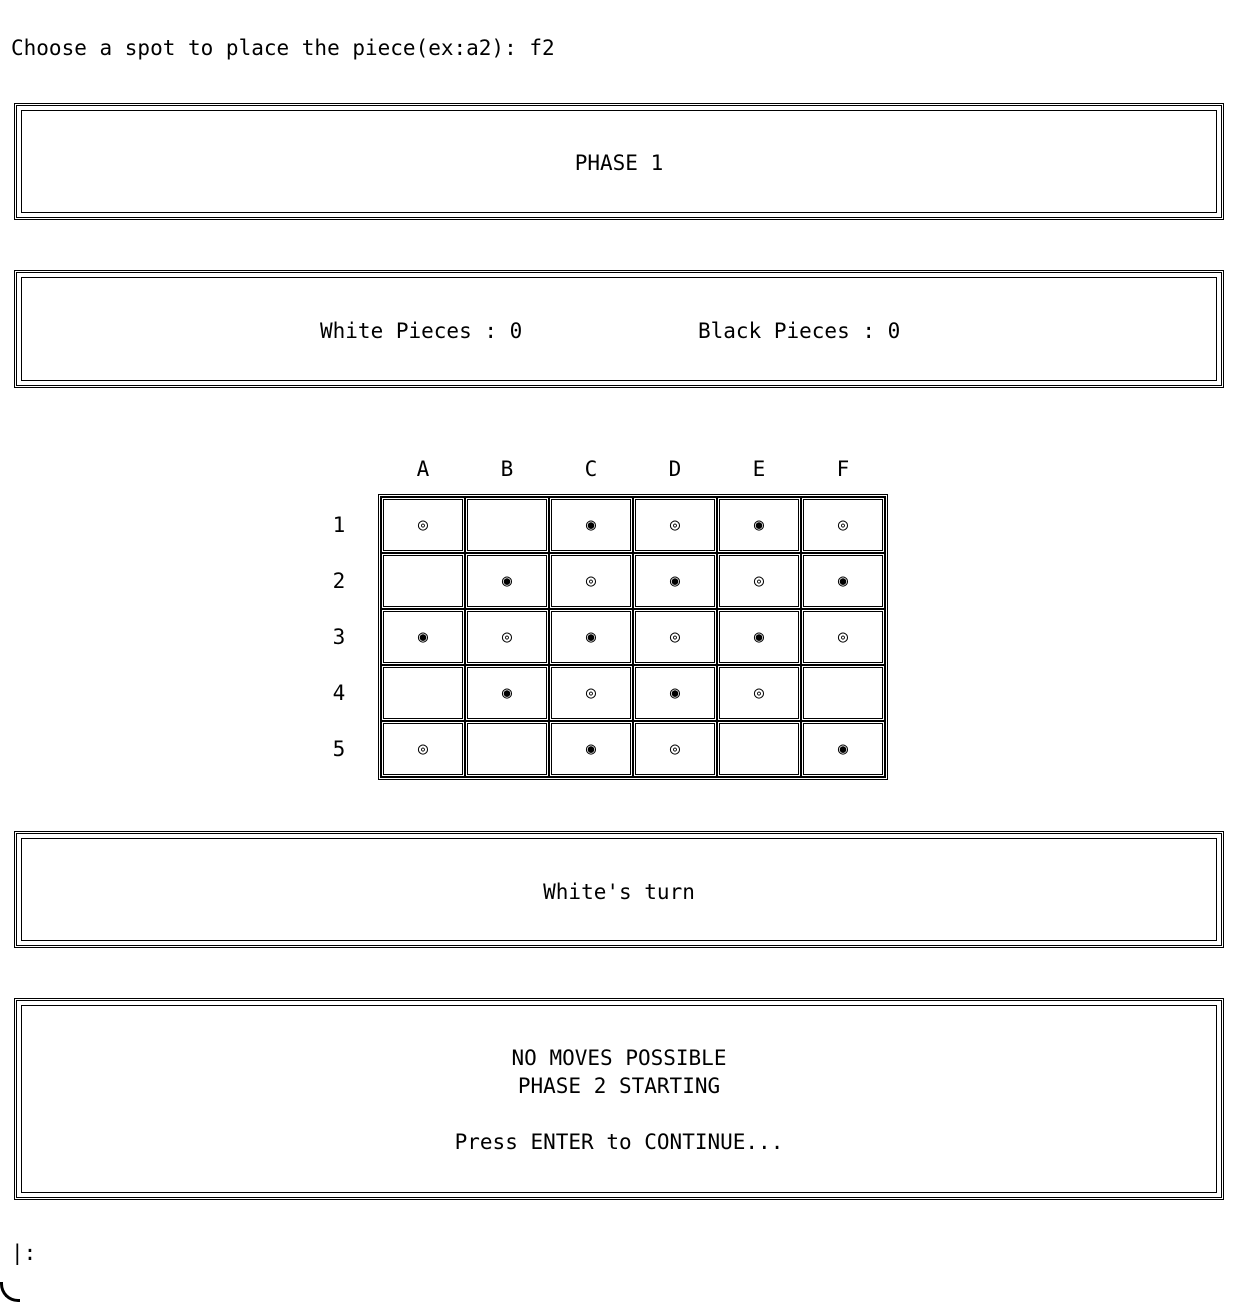 This screenshot has width=1248, height=1302. What do you see at coordinates (619, 329) in the screenshot?
I see `piece-count-box: White Pieces : 0 Black Pieces : 0` at bounding box center [619, 329].